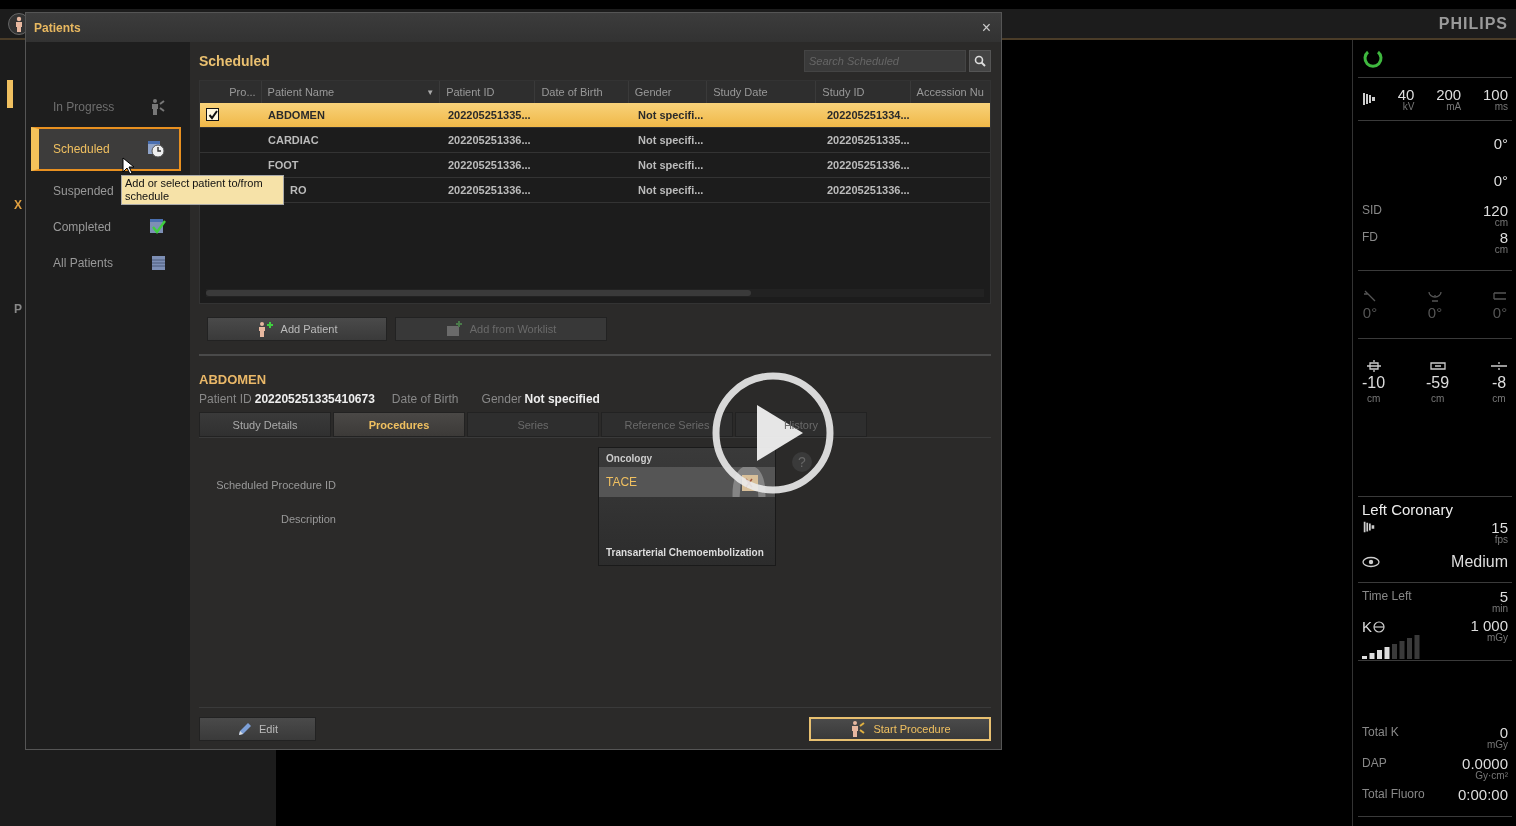 This screenshot has height=826, width=1516. What do you see at coordinates (1379, 626) in the screenshot?
I see `globe-icon` at bounding box center [1379, 626].